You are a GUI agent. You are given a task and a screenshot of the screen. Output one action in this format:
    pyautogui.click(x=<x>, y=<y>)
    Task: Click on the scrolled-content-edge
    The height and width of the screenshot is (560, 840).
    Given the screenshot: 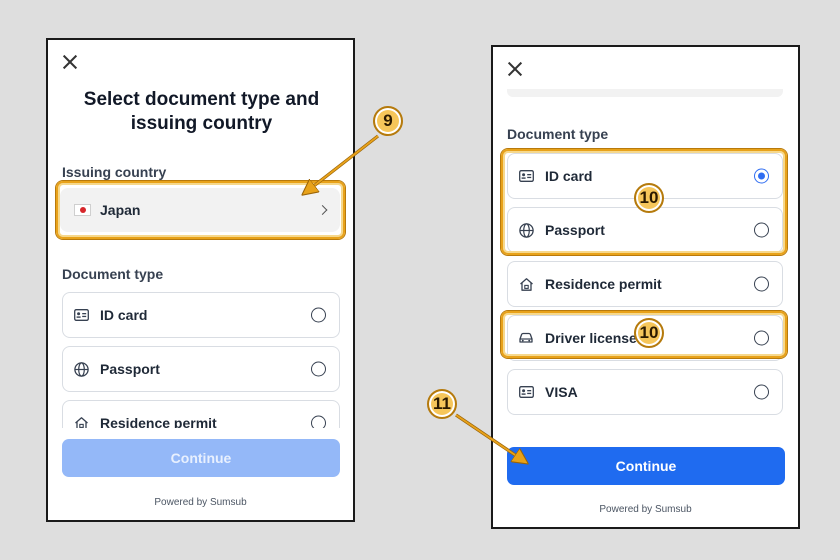 What is the action you would take?
    pyautogui.click(x=645, y=93)
    